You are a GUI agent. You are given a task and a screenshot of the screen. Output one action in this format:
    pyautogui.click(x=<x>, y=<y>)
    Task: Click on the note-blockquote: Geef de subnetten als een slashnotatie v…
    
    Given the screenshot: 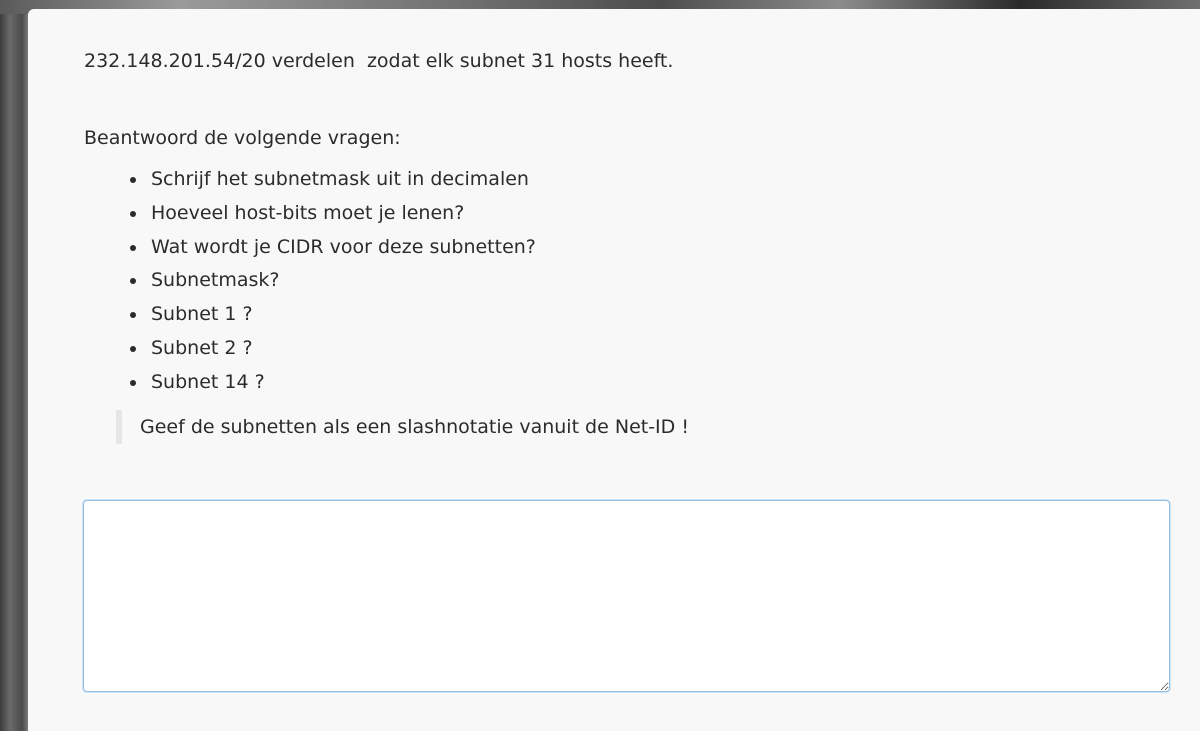 What is the action you would take?
    pyautogui.click(x=402, y=427)
    